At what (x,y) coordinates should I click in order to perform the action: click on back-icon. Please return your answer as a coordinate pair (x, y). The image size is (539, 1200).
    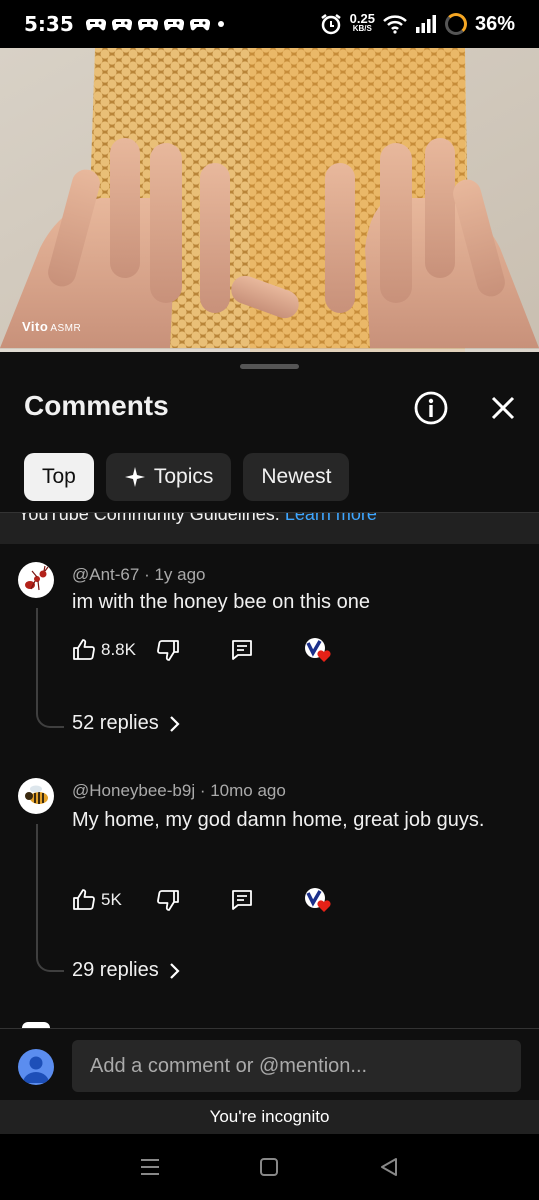
    Looking at the image, I should click on (389, 1167).